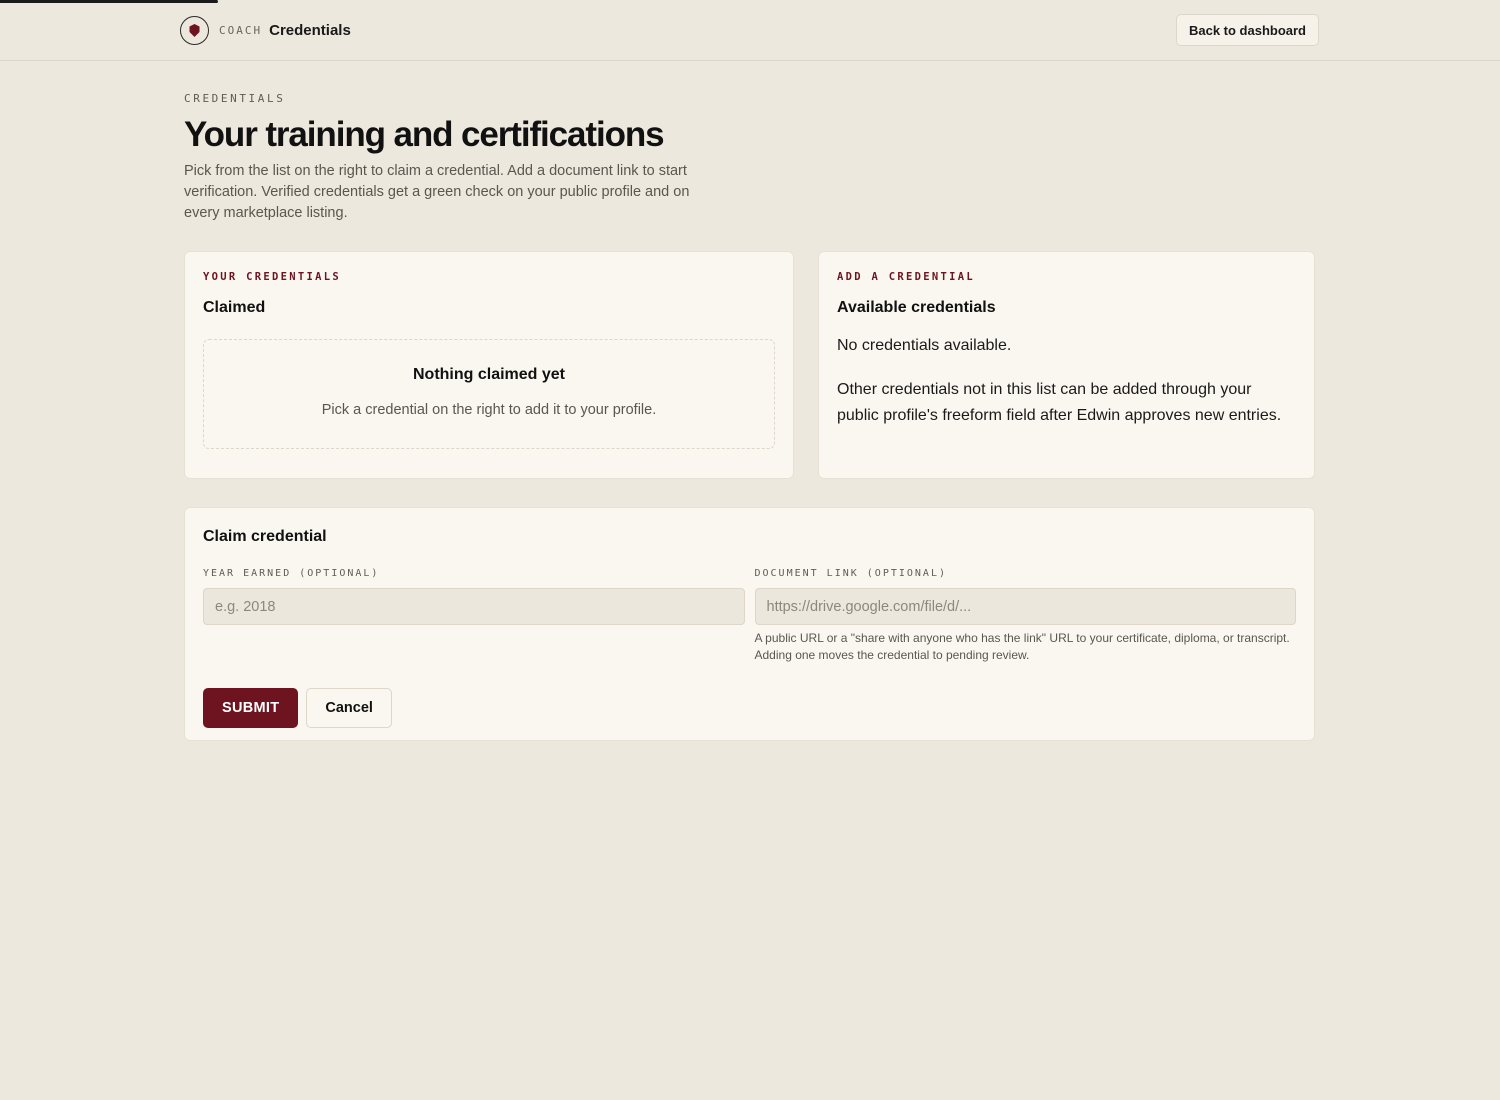 This screenshot has width=1500, height=1100. What do you see at coordinates (291, 574) in the screenshot?
I see `year-earned-label: YEAR EARNED (OPTIONAL)` at bounding box center [291, 574].